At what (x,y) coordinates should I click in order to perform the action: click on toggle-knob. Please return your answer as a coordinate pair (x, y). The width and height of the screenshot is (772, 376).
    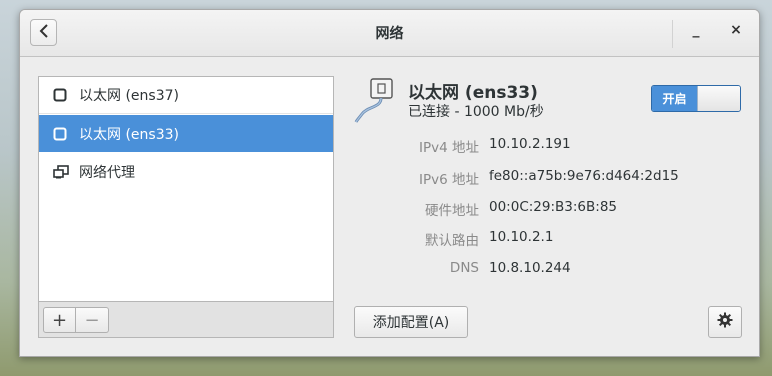
    Looking at the image, I should click on (718, 98).